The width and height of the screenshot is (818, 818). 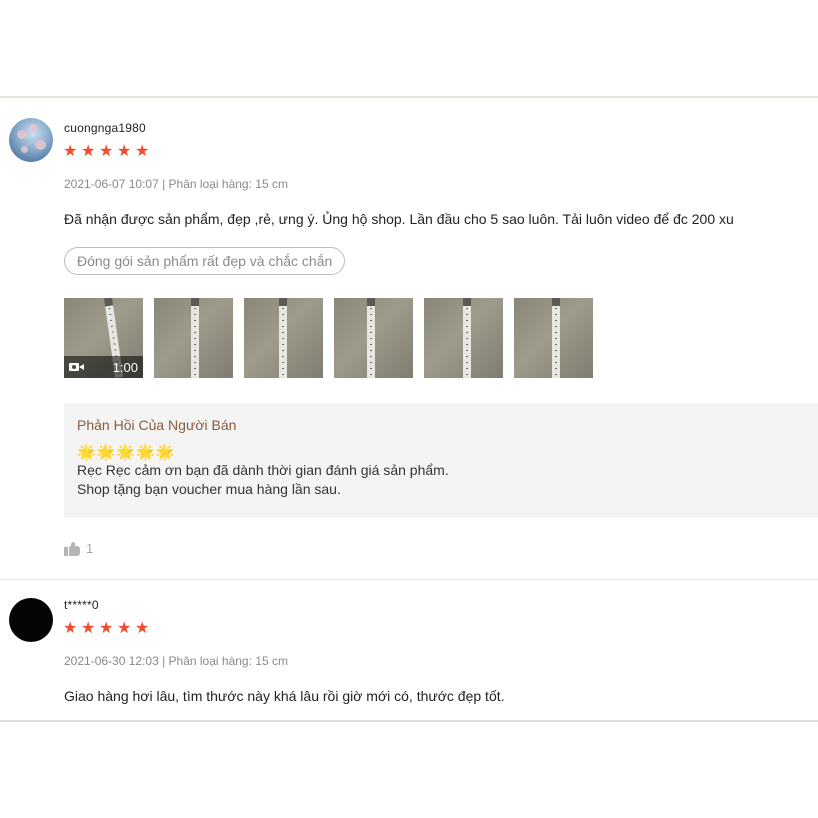 I want to click on review-username: t*****0, so click(x=81, y=605).